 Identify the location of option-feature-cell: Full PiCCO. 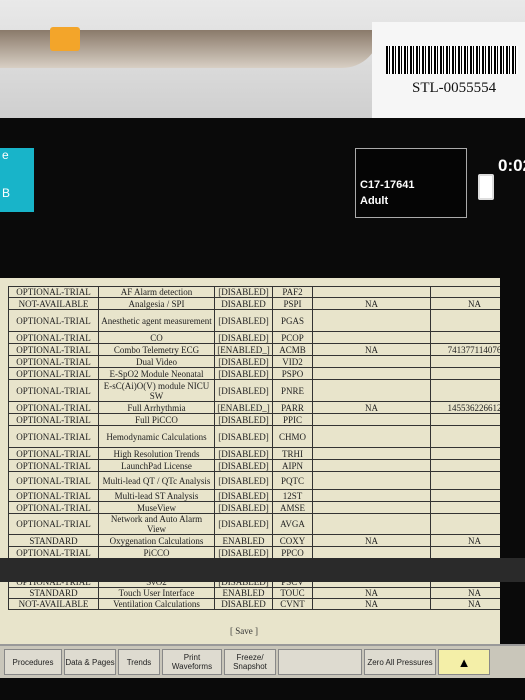
(156, 419).